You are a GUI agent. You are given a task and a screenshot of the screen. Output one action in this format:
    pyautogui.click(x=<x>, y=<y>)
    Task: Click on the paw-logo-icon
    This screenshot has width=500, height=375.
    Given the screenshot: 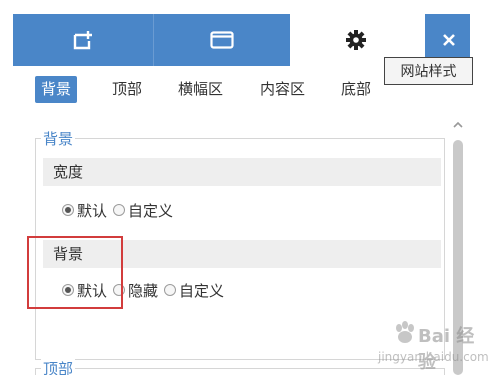 What is the action you would take?
    pyautogui.click(x=405, y=332)
    